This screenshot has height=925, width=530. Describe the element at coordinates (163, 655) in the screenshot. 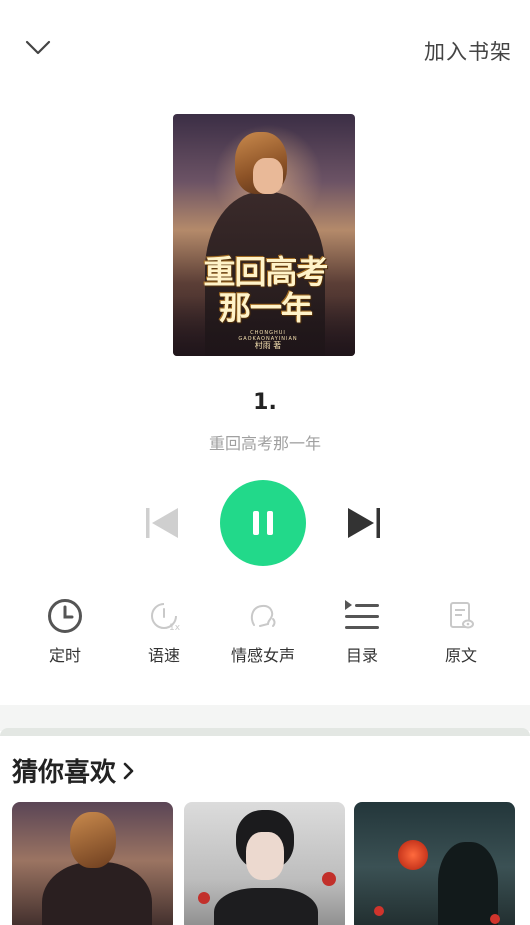

I see `speed-label: 语速` at that location.